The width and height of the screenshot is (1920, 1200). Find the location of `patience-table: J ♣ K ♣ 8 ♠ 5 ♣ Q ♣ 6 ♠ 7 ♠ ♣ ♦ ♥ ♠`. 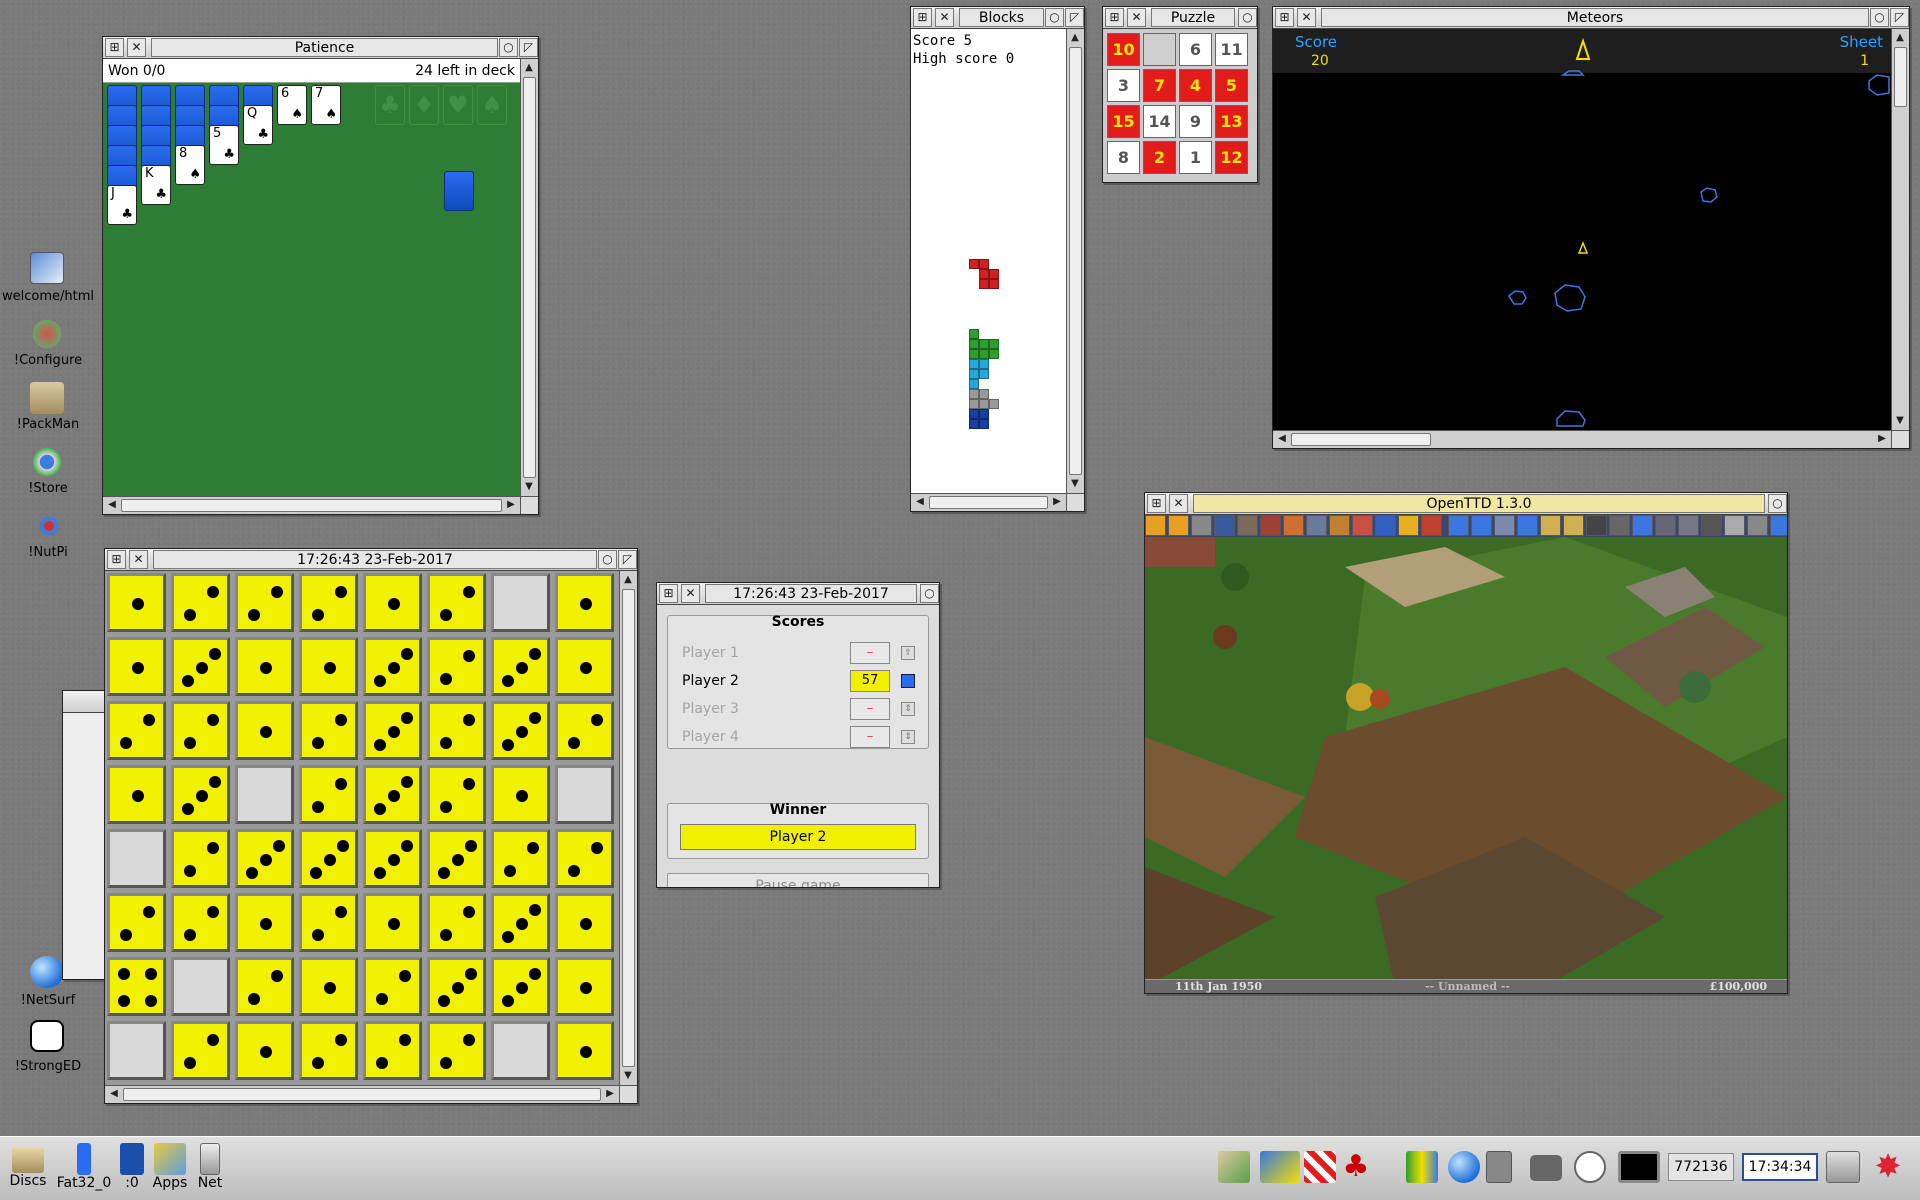

patience-table: J ♣ K ♣ 8 ♠ 5 ♣ Q ♣ 6 ♠ 7 ♠ ♣ ♦ ♥ ♠ is located at coordinates (311, 289).